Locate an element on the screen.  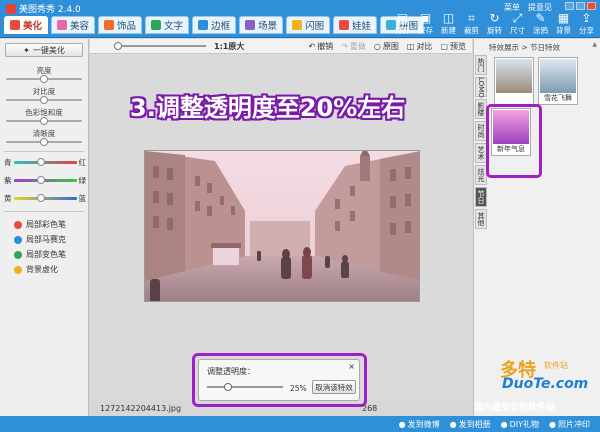
toolbar-resize-button: ⤢ 尺寸 is located at coordinates (517, 23).